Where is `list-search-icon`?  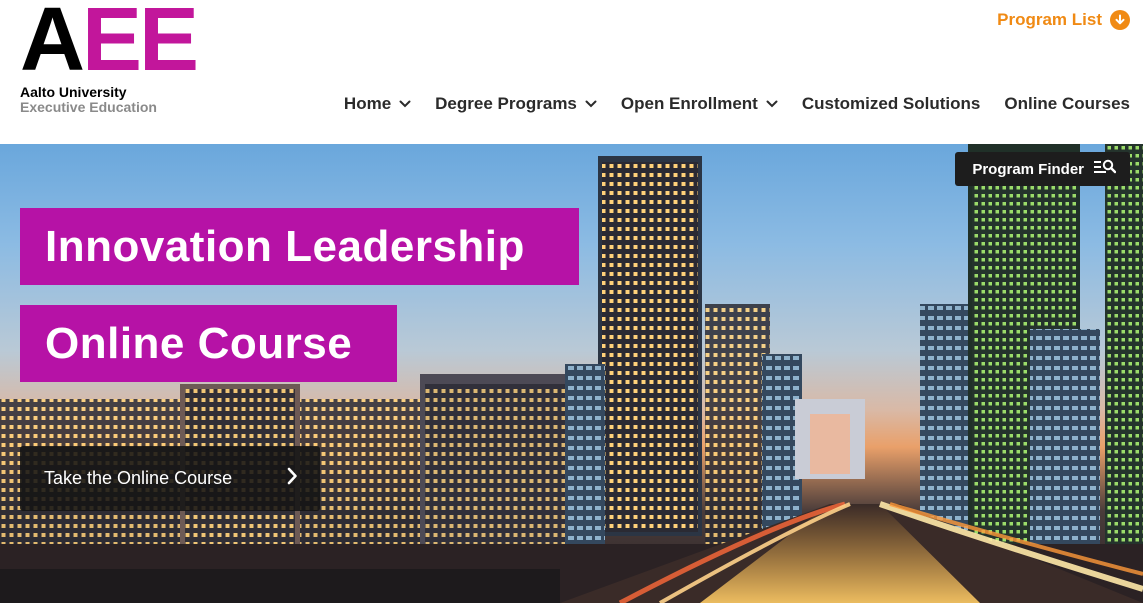
list-search-icon is located at coordinates (1105, 169).